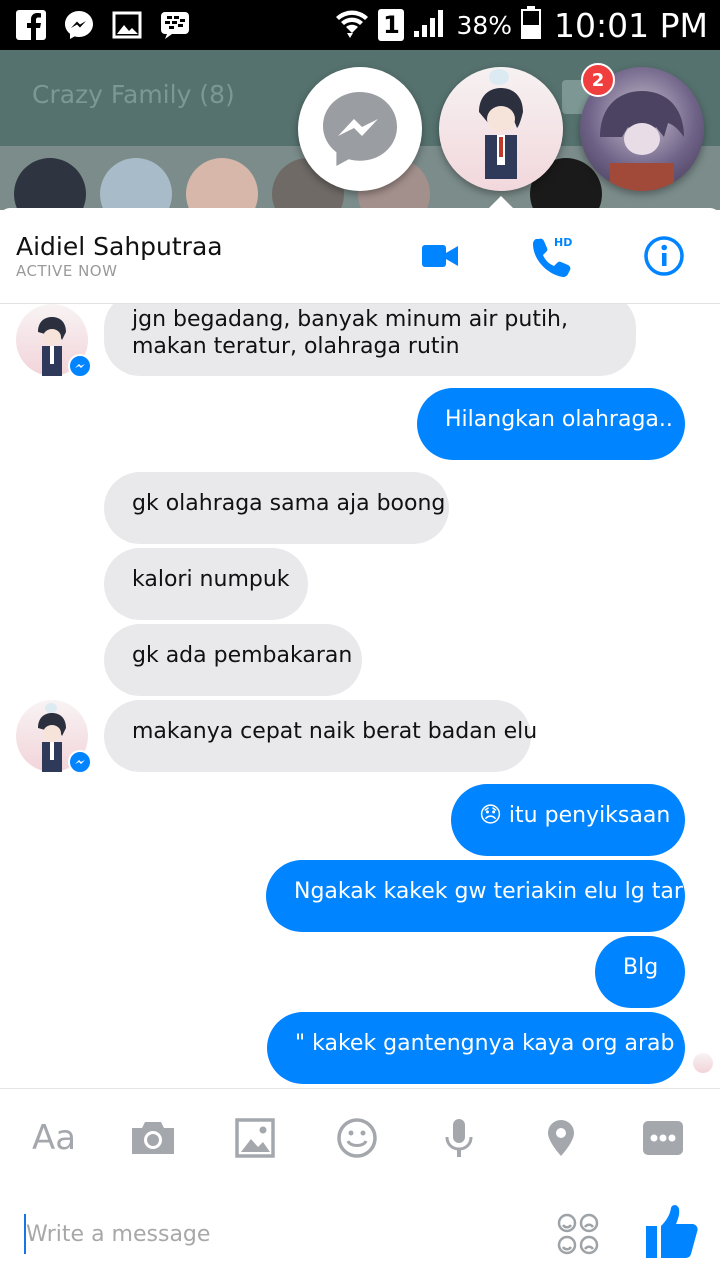  Describe the element at coordinates (31, 25) in the screenshot. I see `facebook-icon` at that location.